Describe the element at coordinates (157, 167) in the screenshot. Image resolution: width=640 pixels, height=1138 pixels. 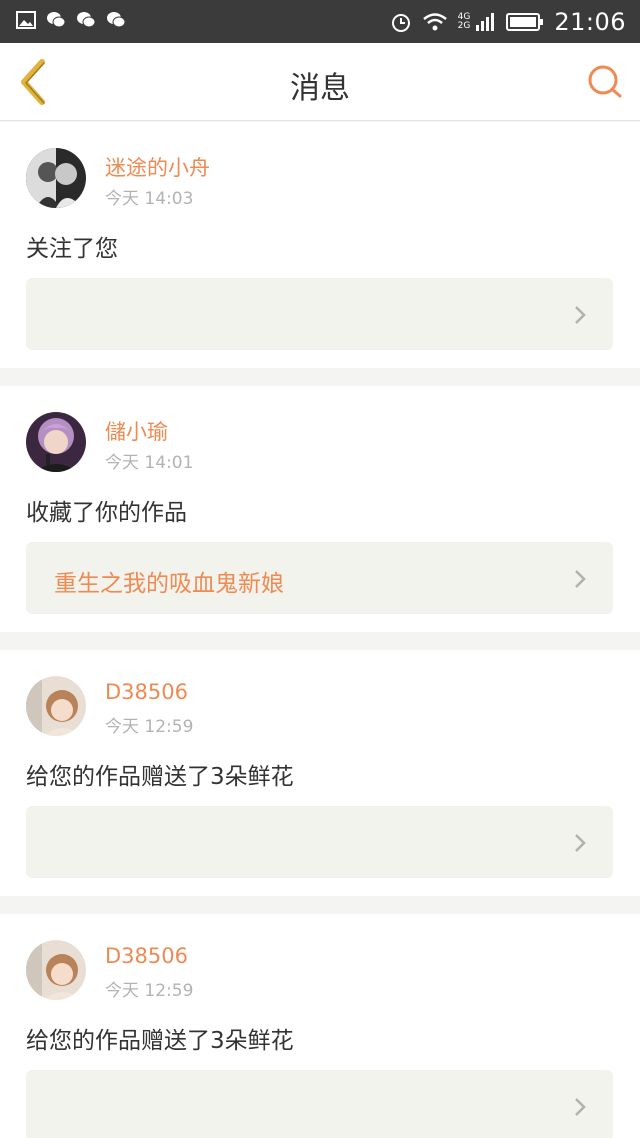
I see `username: 迷途的小舟` at that location.